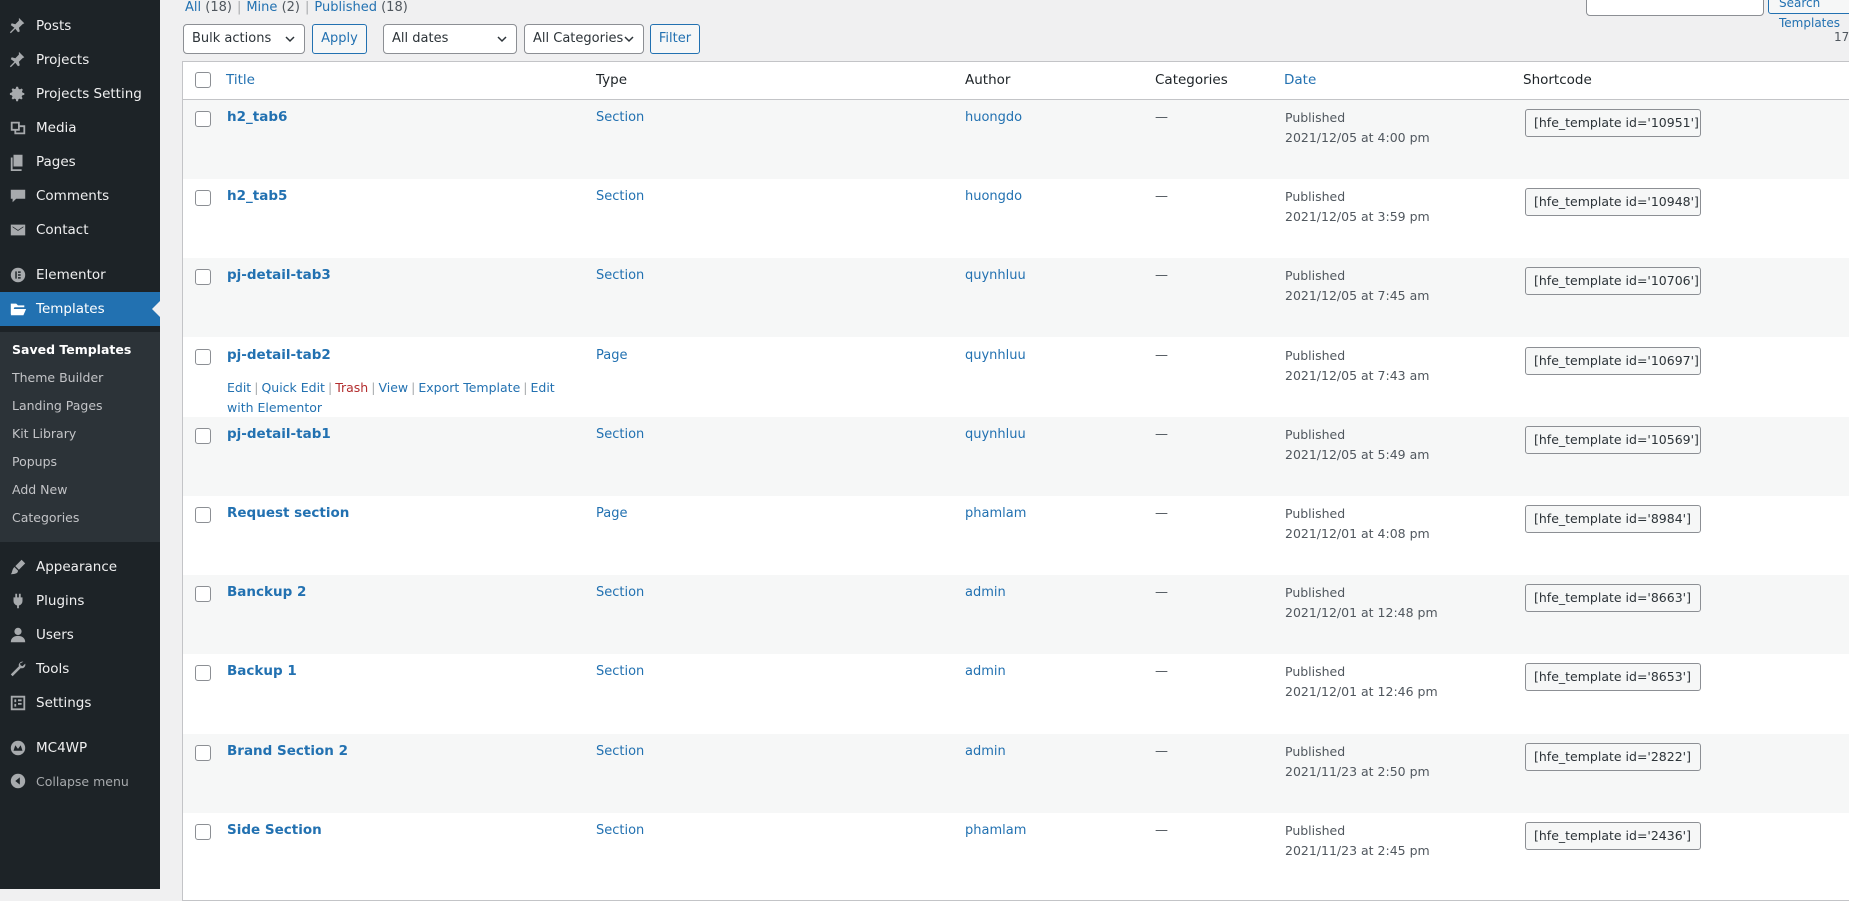  I want to click on row-action-export-template: Export Template, so click(469, 387).